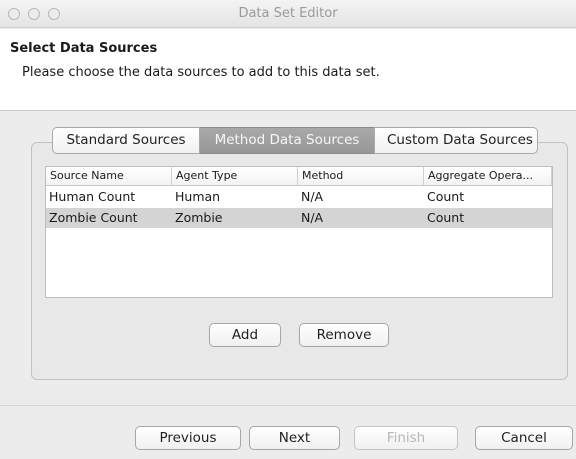  Describe the element at coordinates (245, 335) in the screenshot. I see `add-button: Add` at that location.